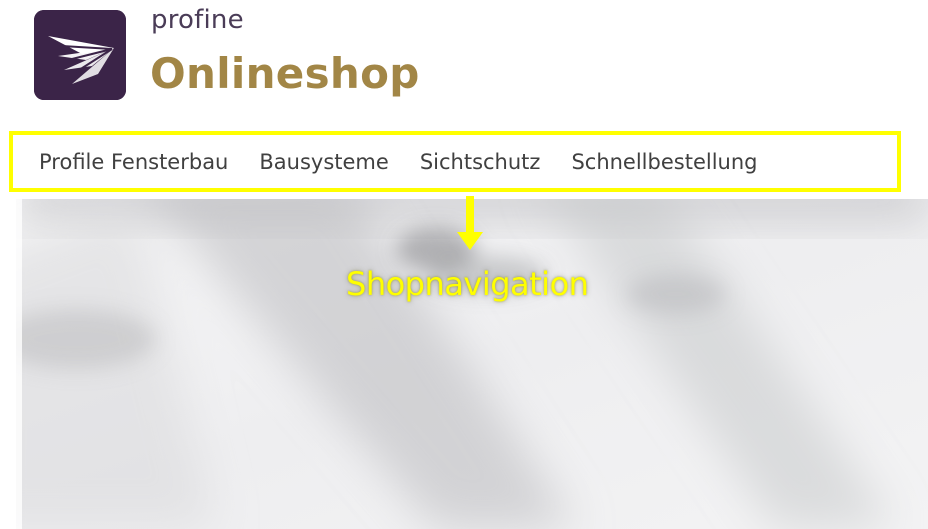 The image size is (928, 529). I want to click on annotation-label: Shopnavigation, so click(467, 284).